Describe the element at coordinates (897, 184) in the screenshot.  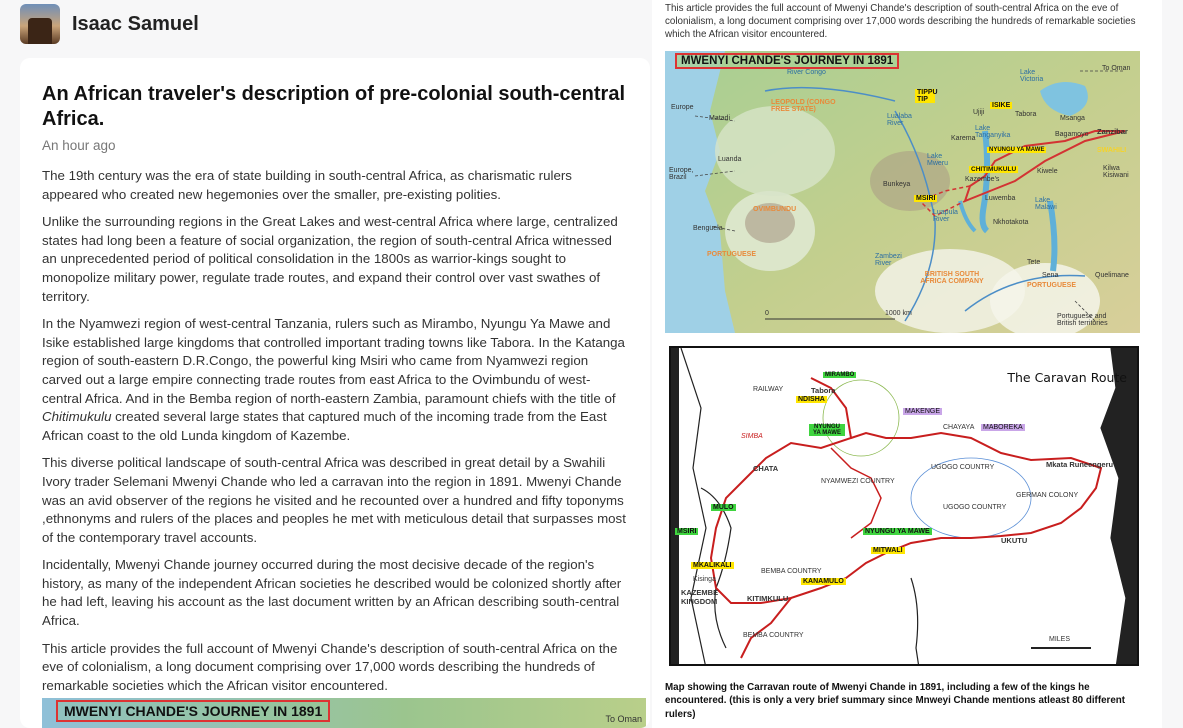
I see `map1-label: Bunkeya` at that location.